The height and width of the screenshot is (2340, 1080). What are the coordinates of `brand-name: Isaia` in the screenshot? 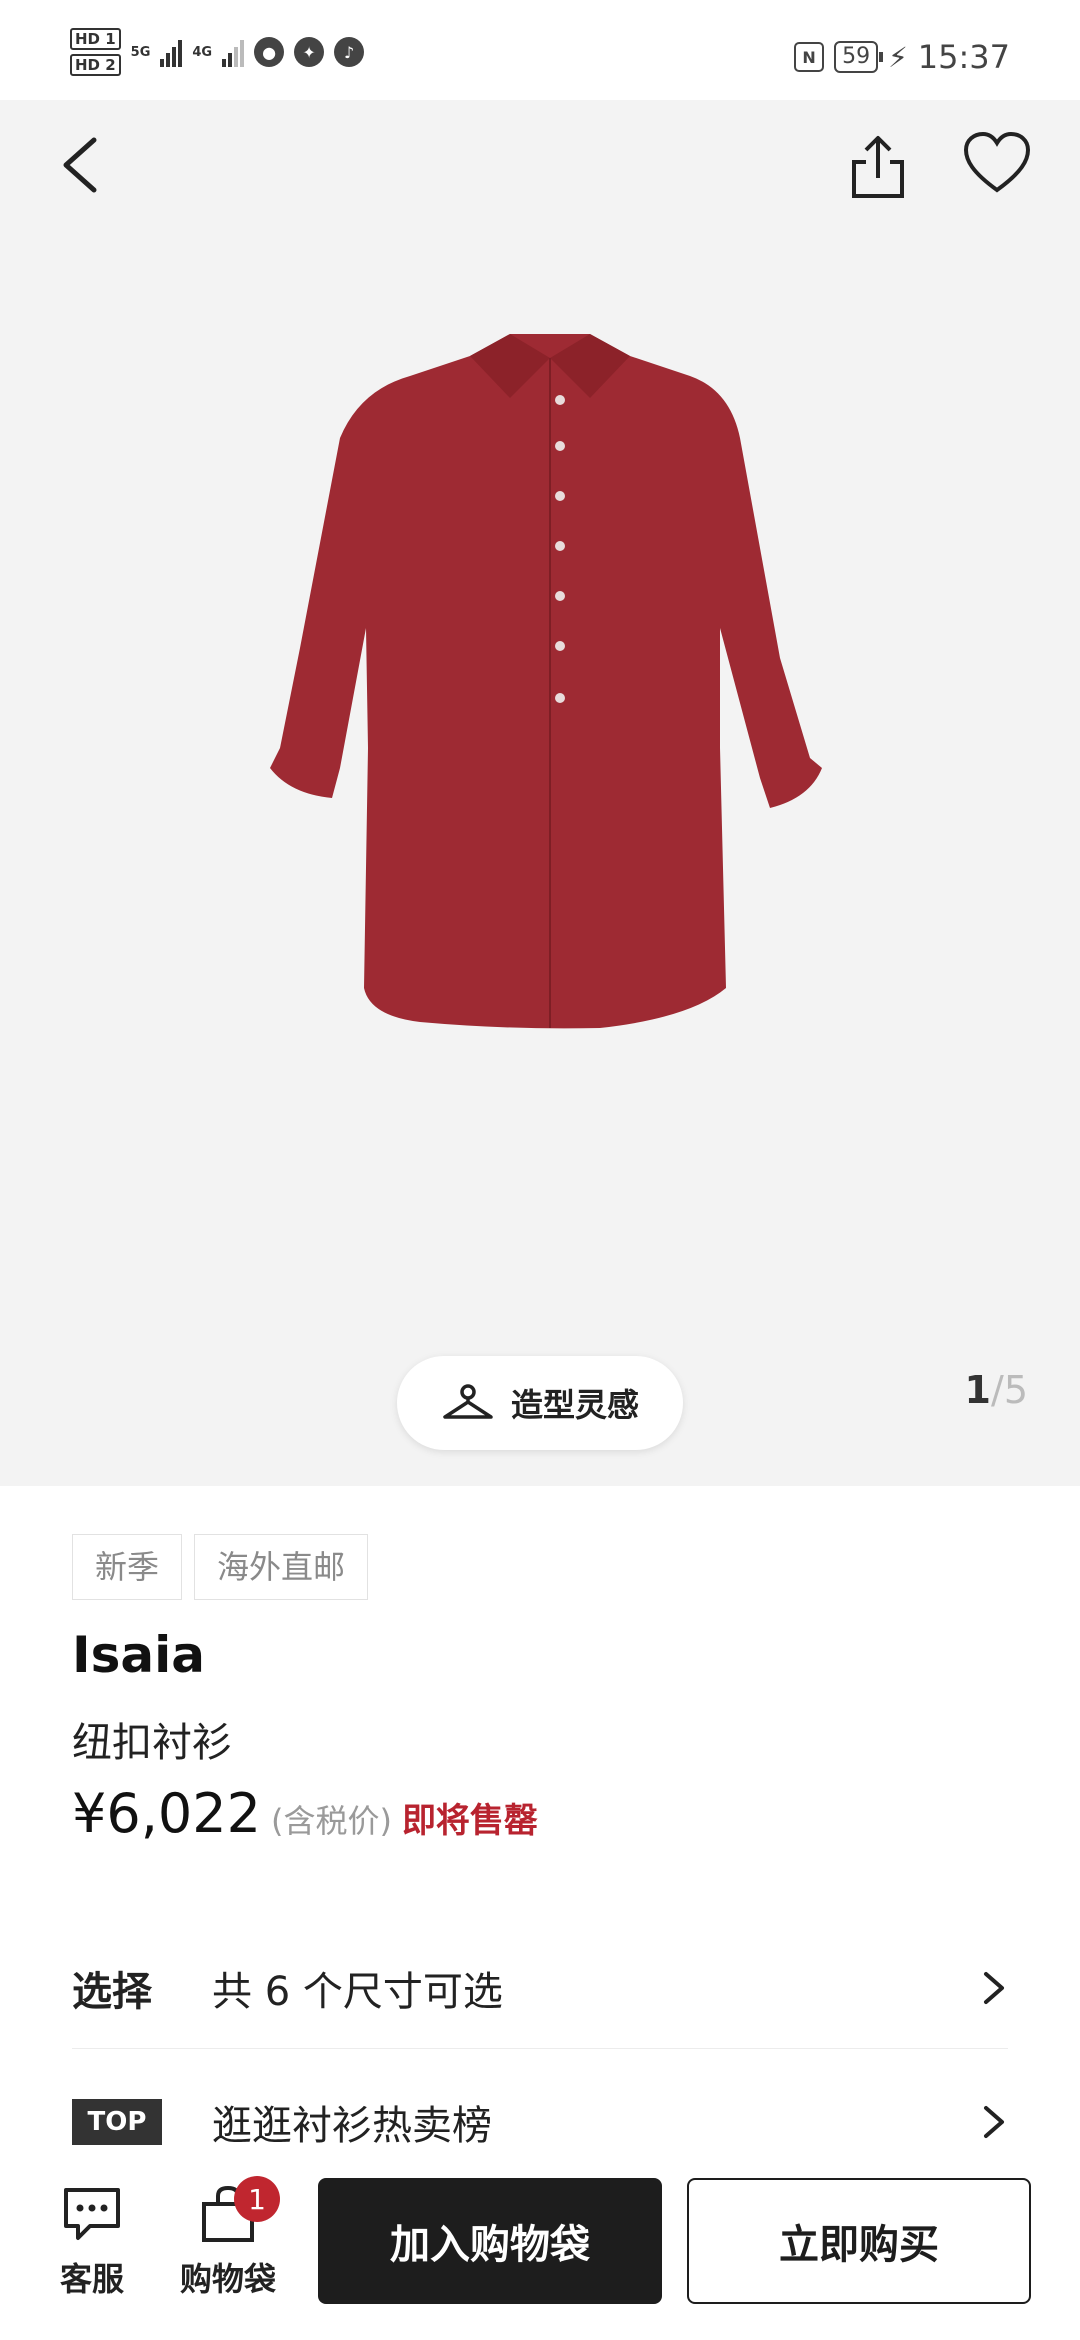 It's located at (138, 1655).